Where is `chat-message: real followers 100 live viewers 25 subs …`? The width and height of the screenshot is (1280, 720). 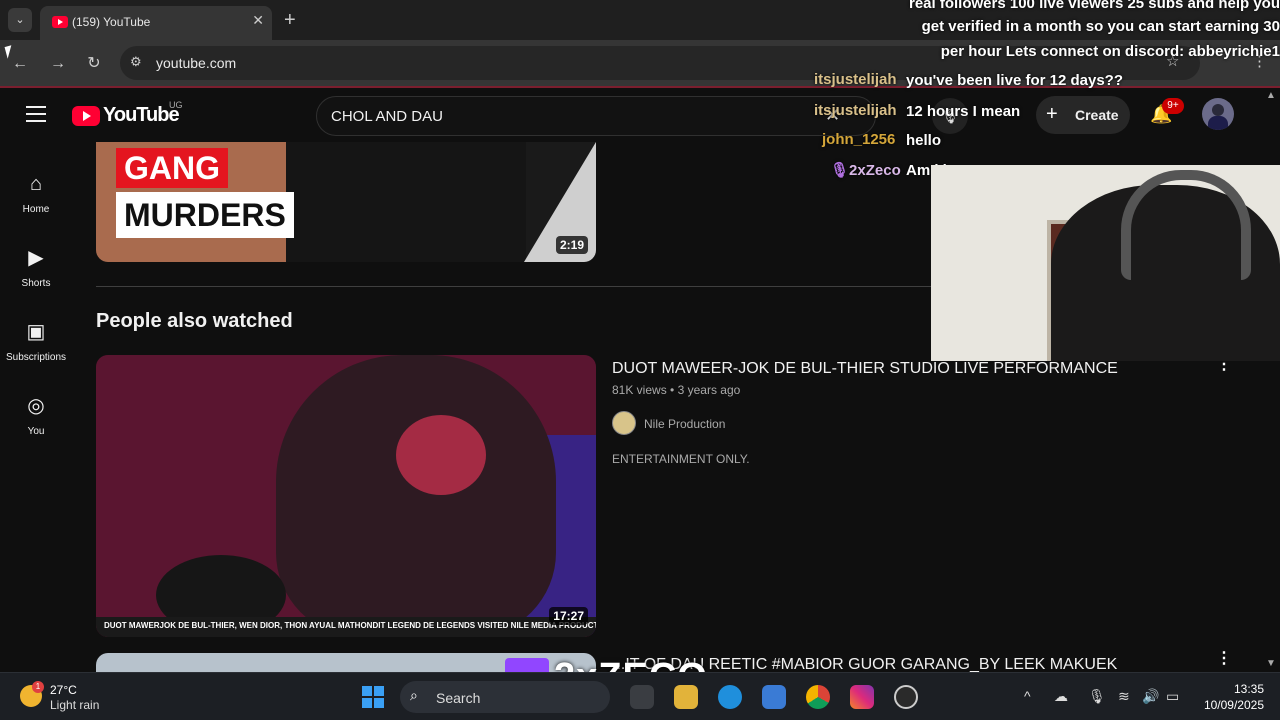 chat-message: real followers 100 live viewers 25 subs … is located at coordinates (1094, 6).